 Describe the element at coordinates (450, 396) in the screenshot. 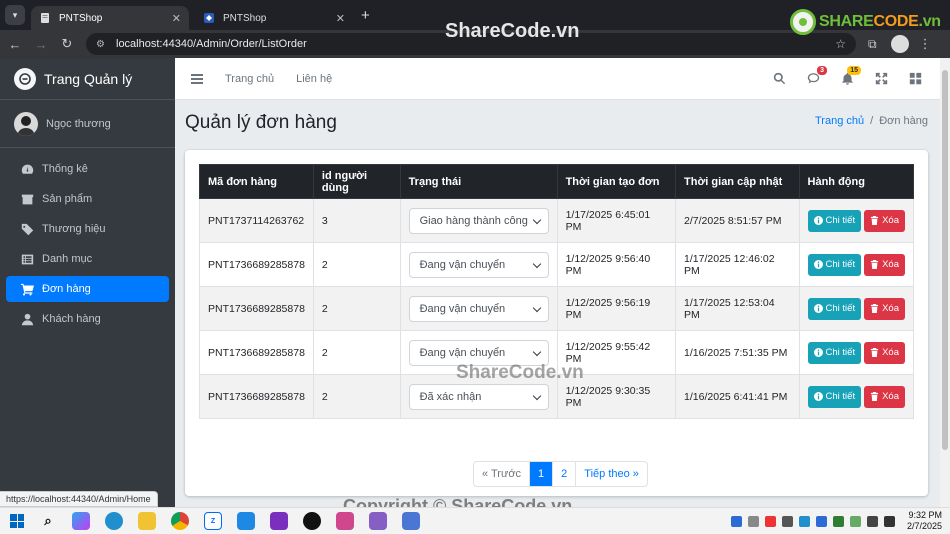

I see `order-status-value: Đã xác nhận` at that location.